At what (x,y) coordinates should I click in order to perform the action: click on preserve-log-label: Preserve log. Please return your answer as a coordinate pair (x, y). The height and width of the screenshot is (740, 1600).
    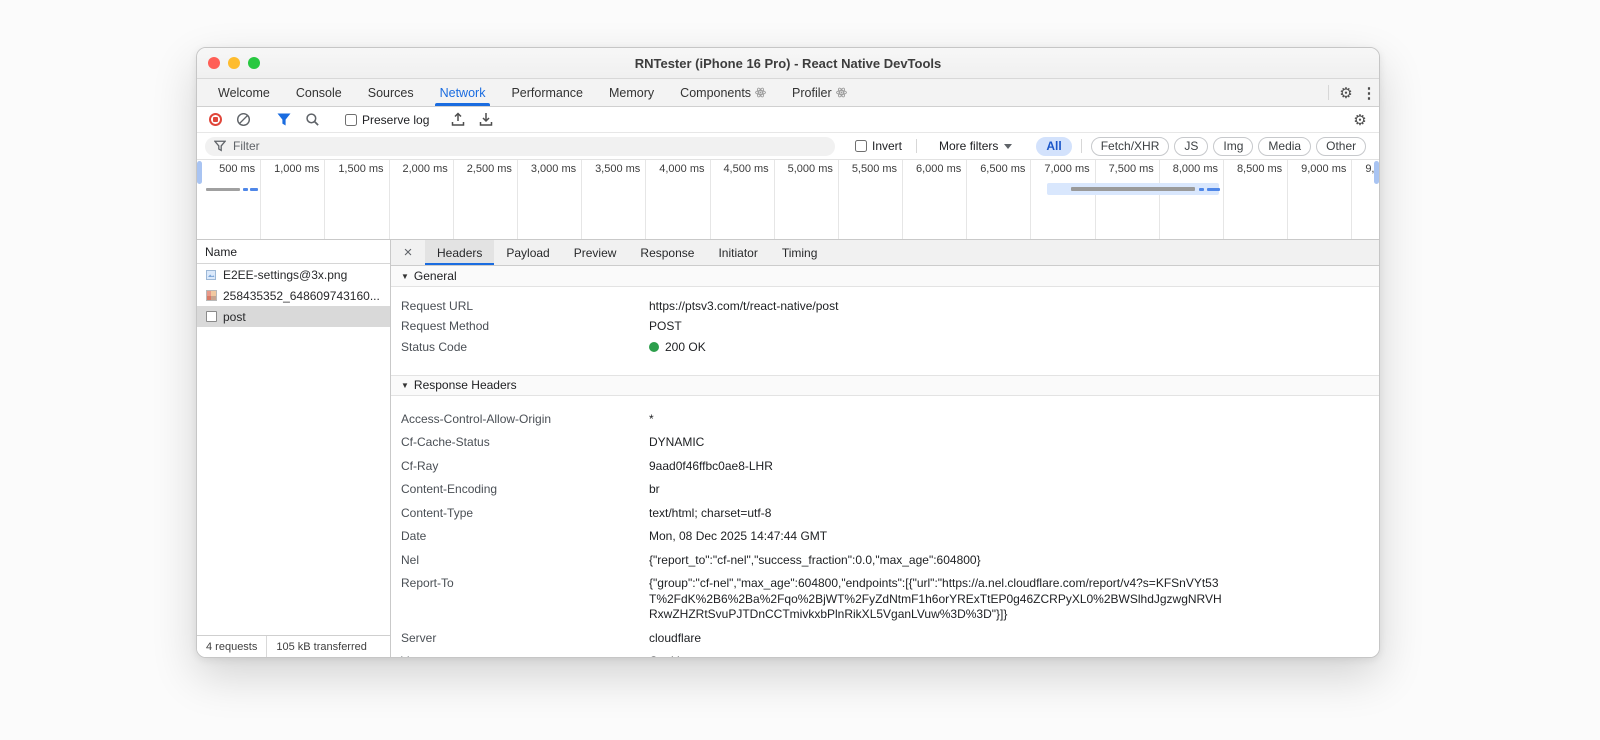
    Looking at the image, I should click on (396, 119).